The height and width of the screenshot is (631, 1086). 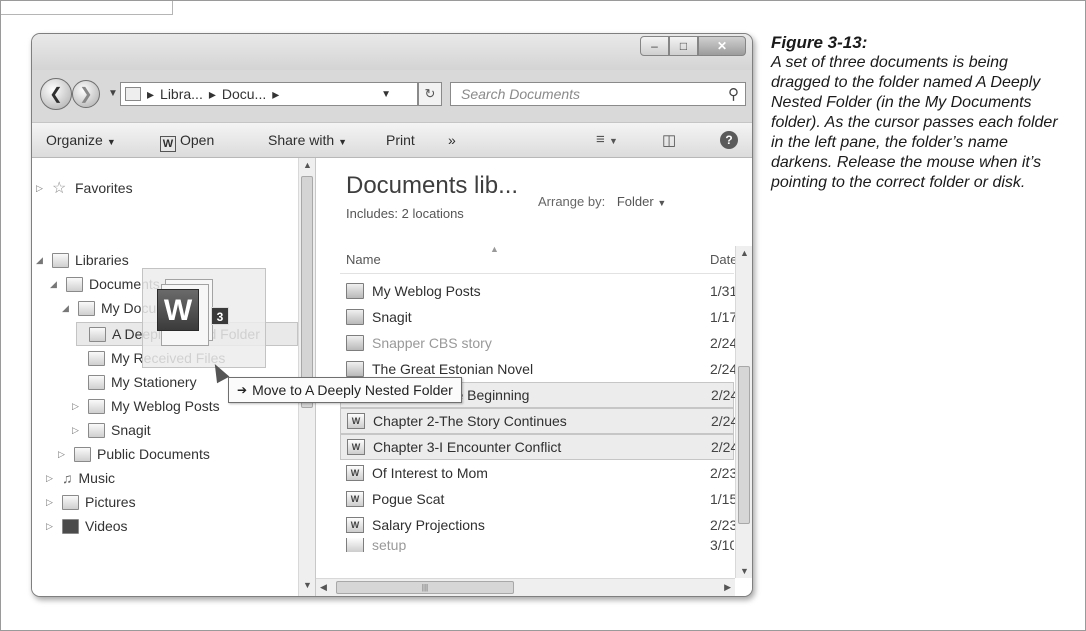 What do you see at coordinates (494, 249) in the screenshot?
I see `sort-indicator-icon: ▲` at bounding box center [494, 249].